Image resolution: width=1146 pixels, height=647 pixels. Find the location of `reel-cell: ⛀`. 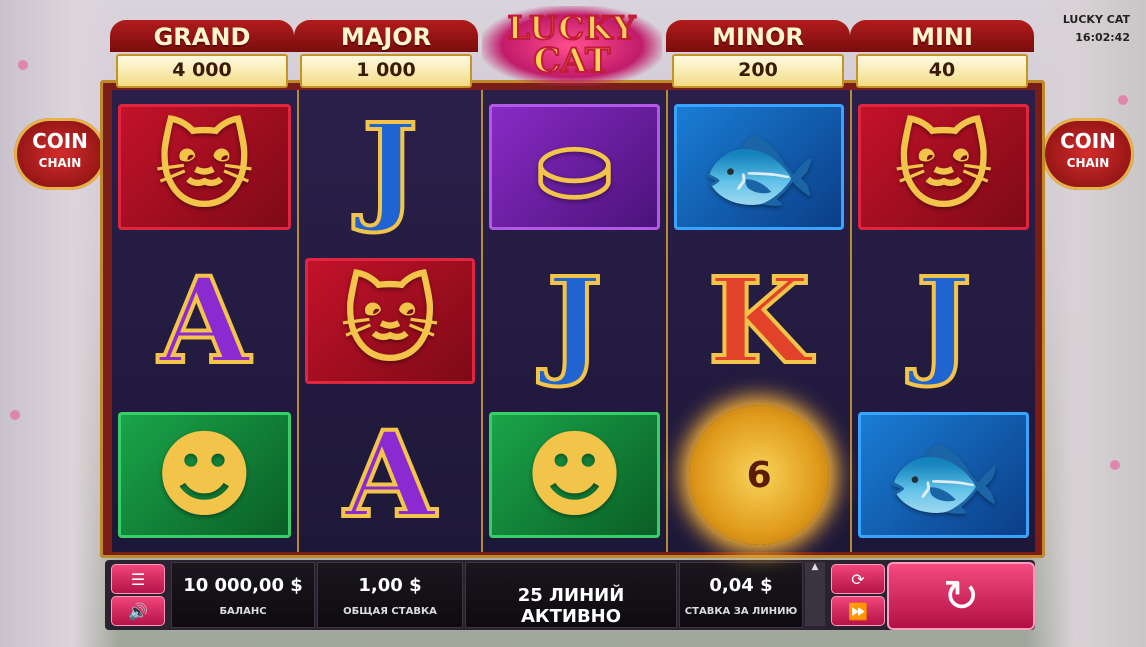

reel-cell: ⛀ is located at coordinates (574, 167).